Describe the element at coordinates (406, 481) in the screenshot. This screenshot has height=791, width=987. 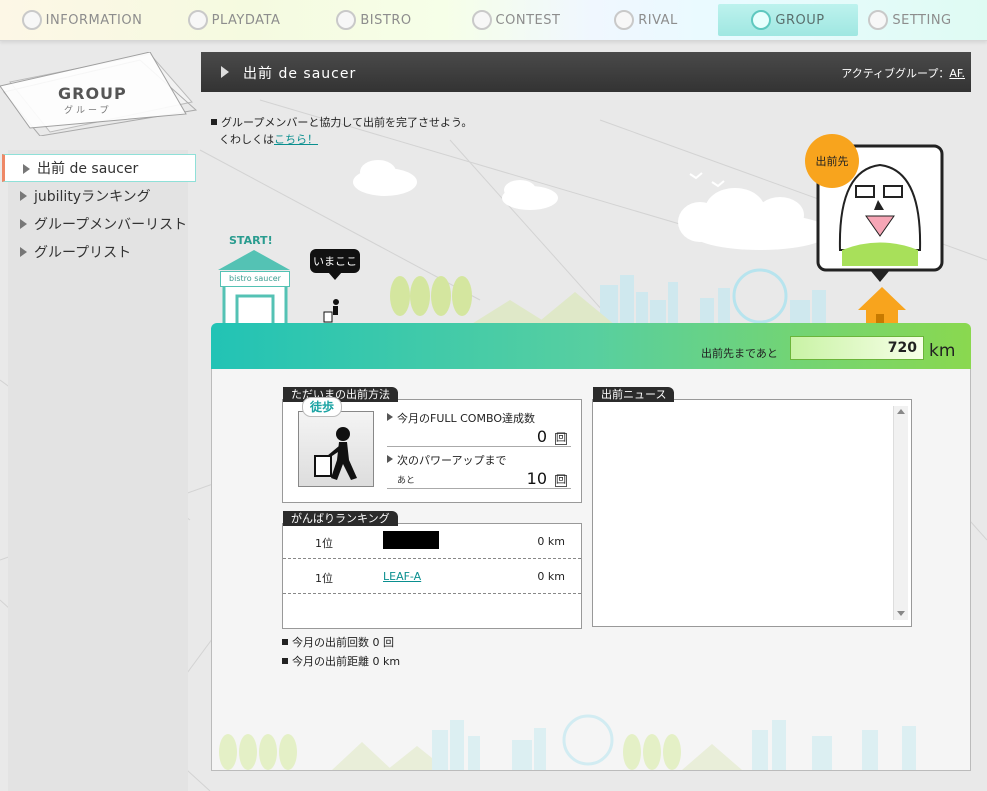
I see `powerup-prefix: あと` at that location.